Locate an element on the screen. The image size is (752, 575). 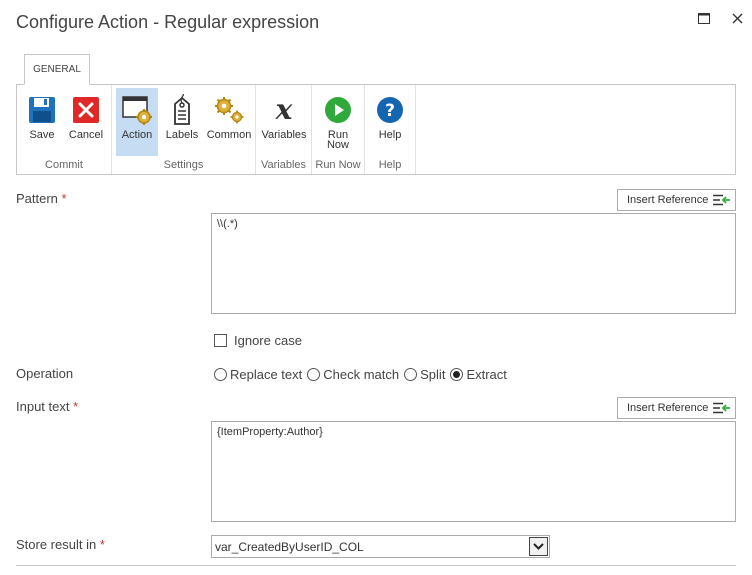
ribbon-group-run-now: Run Now Run Now is located at coordinates (338, 129).